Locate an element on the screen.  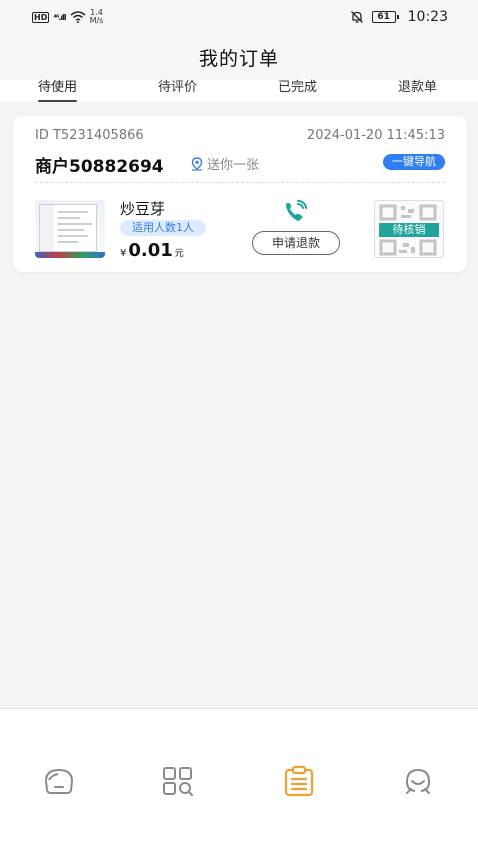
item-thumbnail is located at coordinates (70, 229).